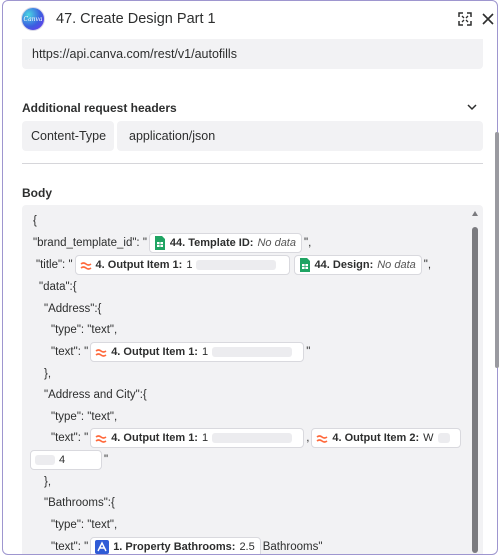 The image size is (500, 555). Describe the element at coordinates (472, 107) in the screenshot. I see `chevron-down-icon` at that location.